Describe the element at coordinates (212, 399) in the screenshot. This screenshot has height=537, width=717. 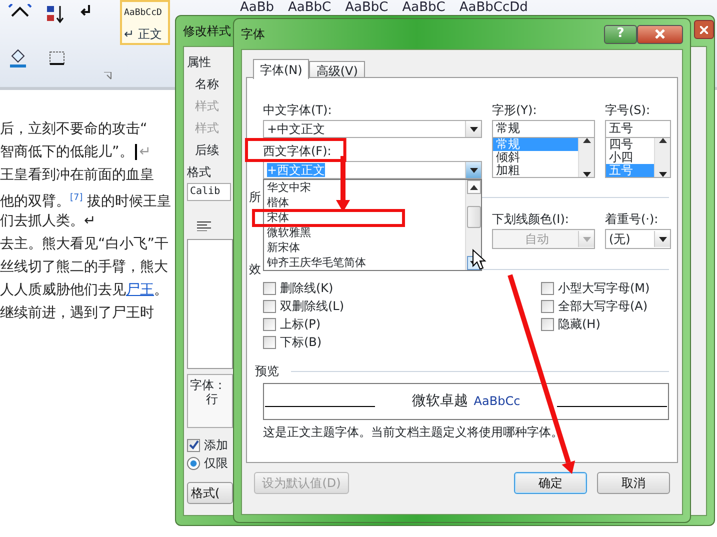
I see `description-text: 行` at that location.